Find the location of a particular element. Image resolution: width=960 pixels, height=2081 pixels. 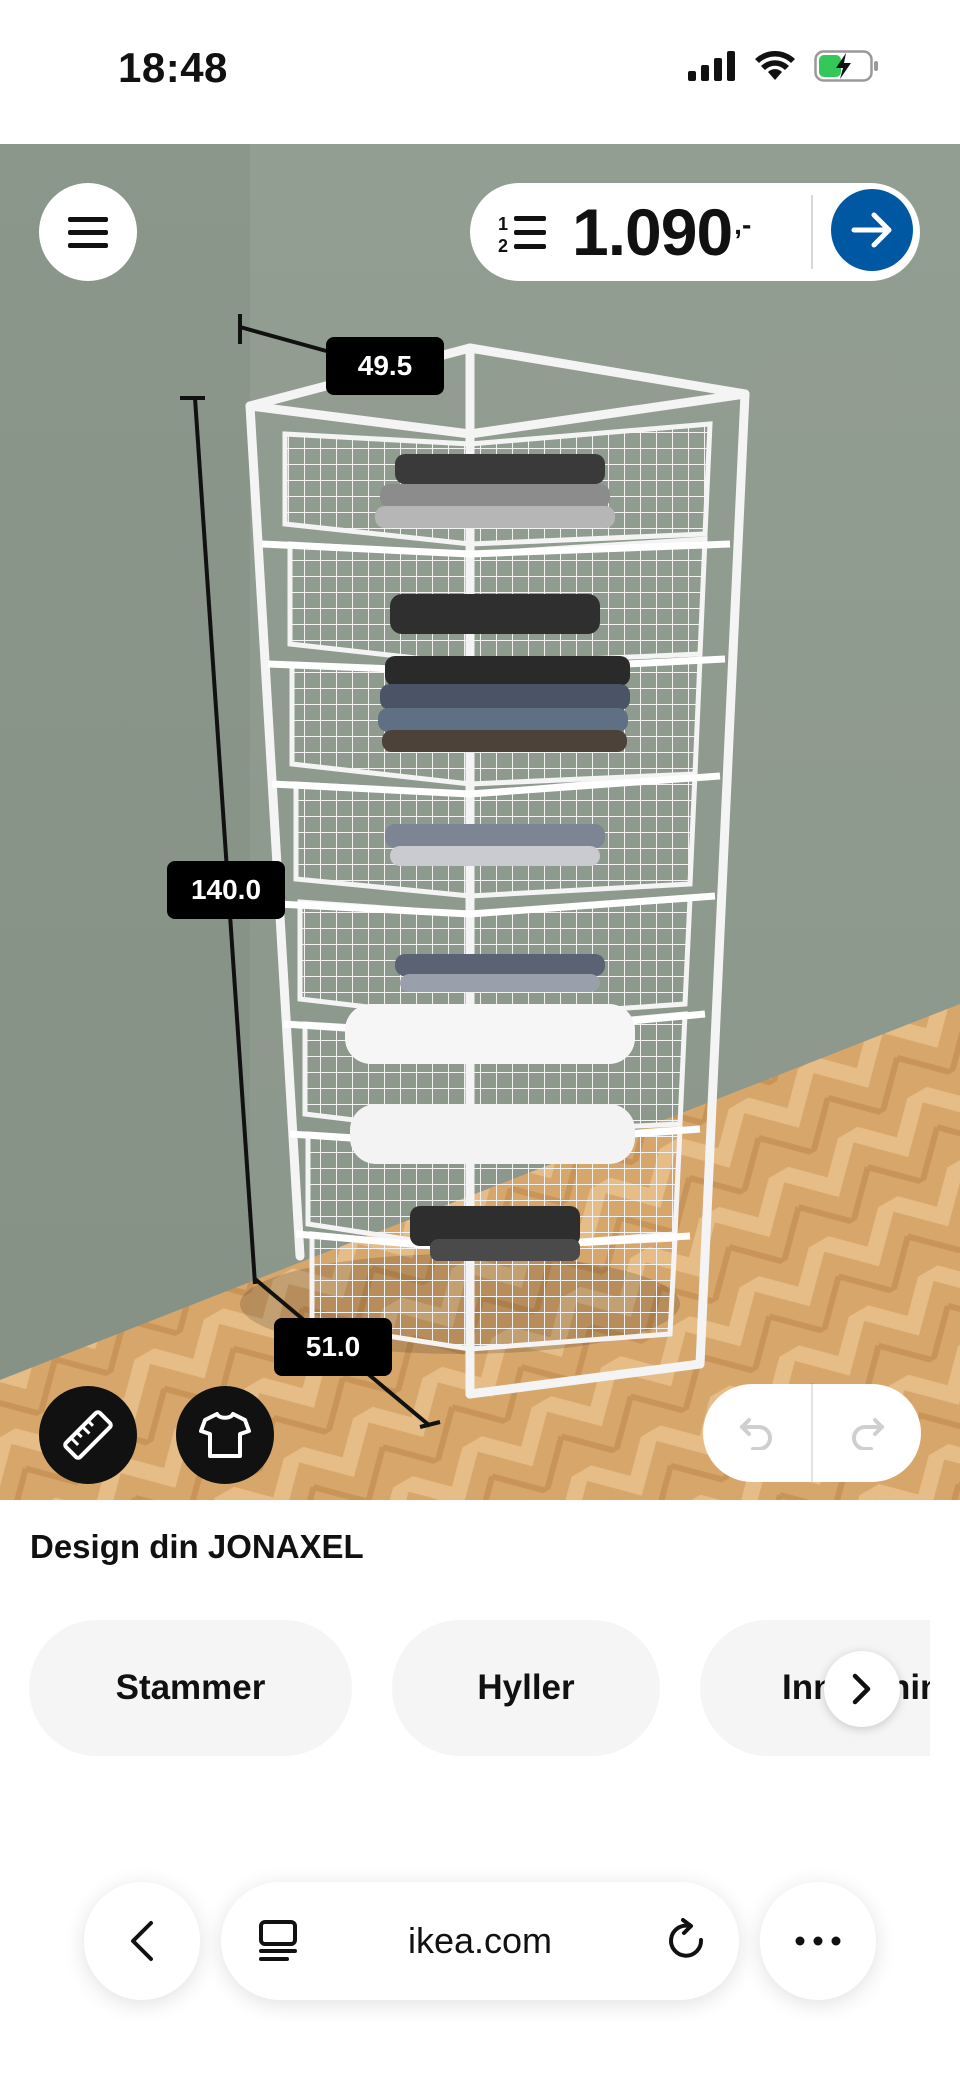

undo-button is located at coordinates (757, 1433).